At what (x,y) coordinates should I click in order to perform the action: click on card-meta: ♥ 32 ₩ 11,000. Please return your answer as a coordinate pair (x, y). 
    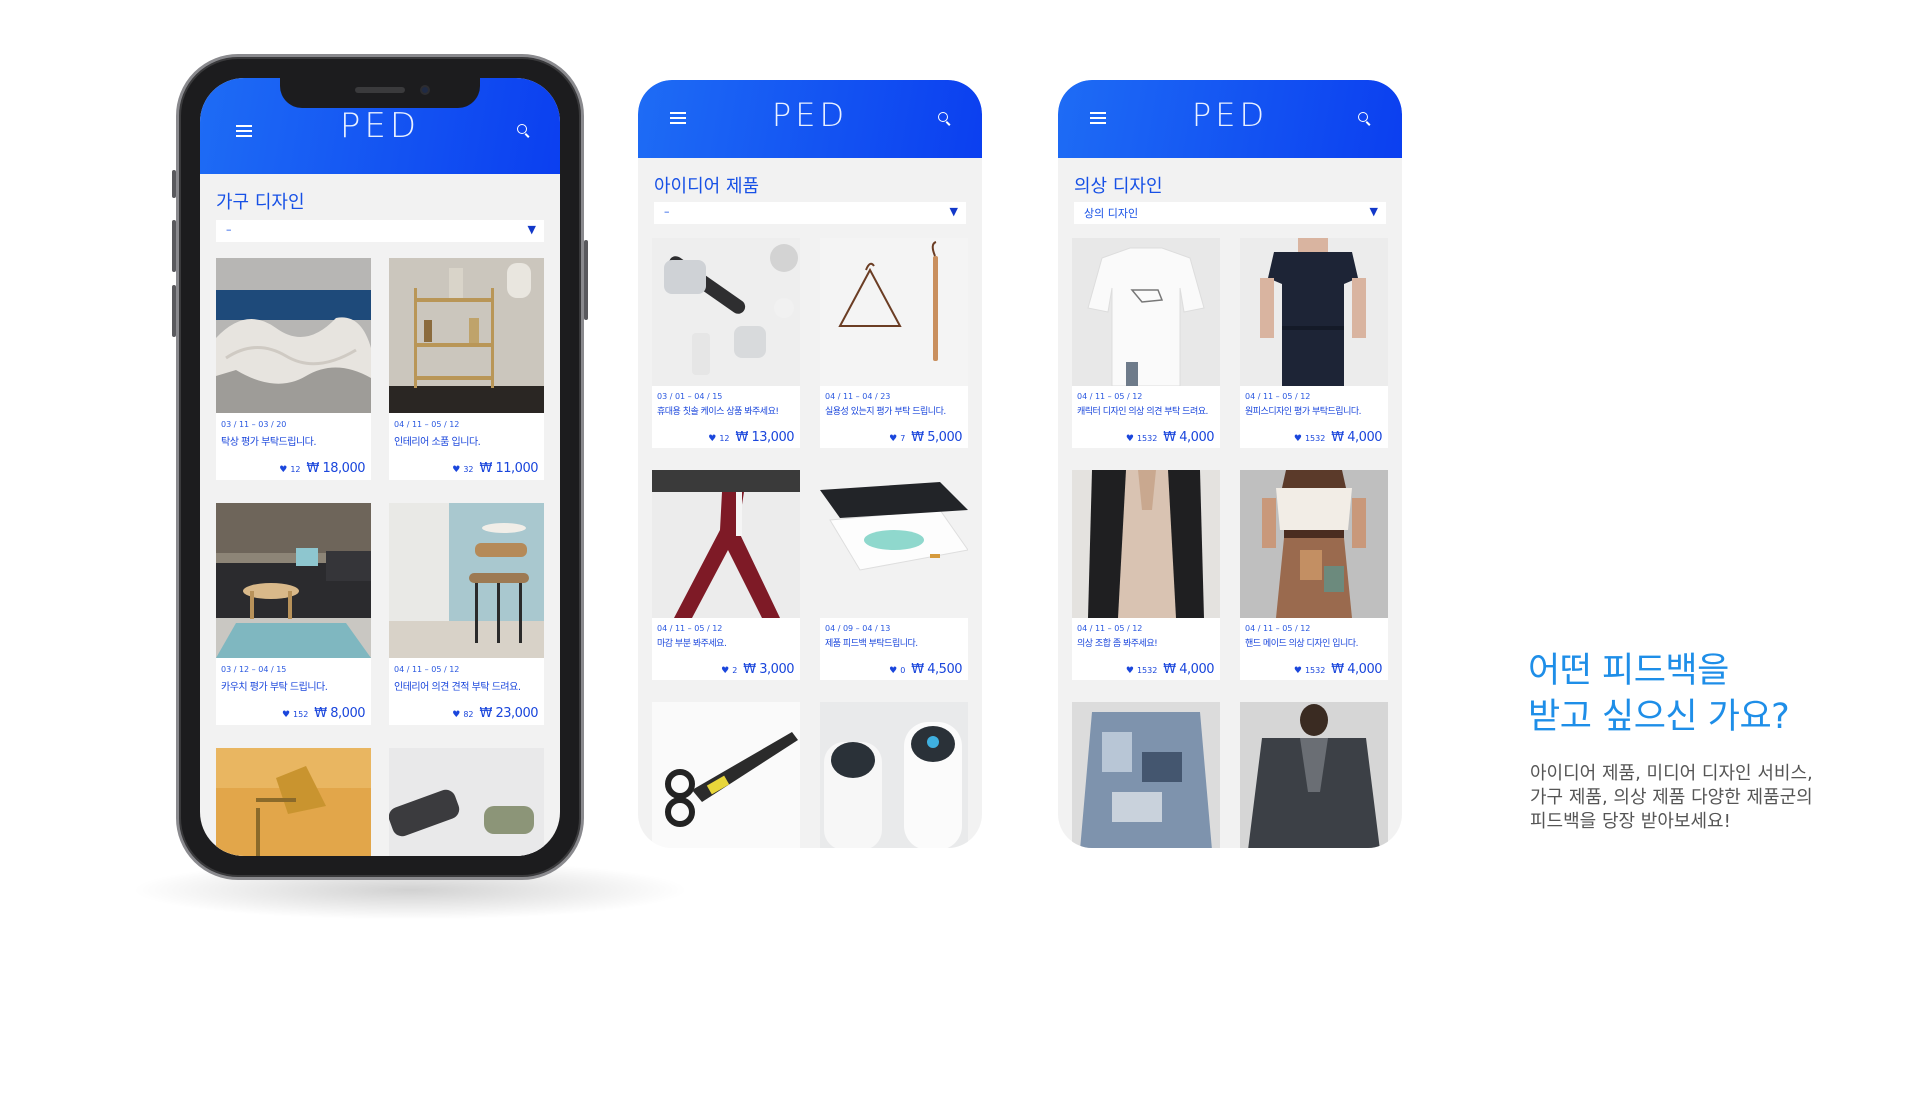
    Looking at the image, I should click on (495, 466).